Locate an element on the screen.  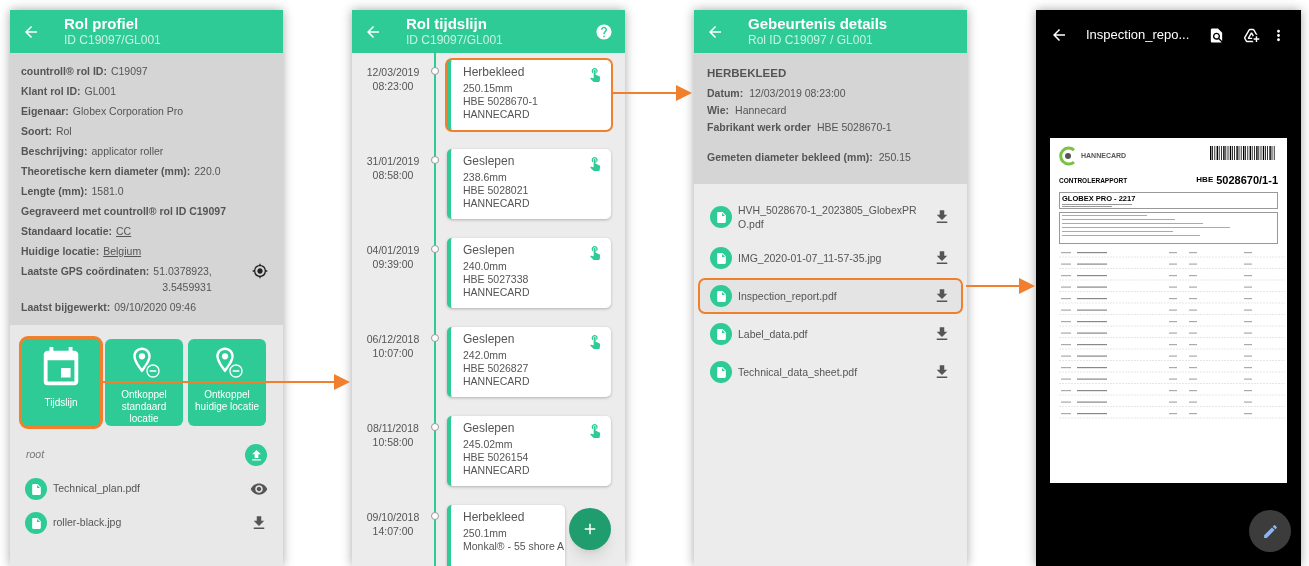
folder-name: root is located at coordinates (35, 455).